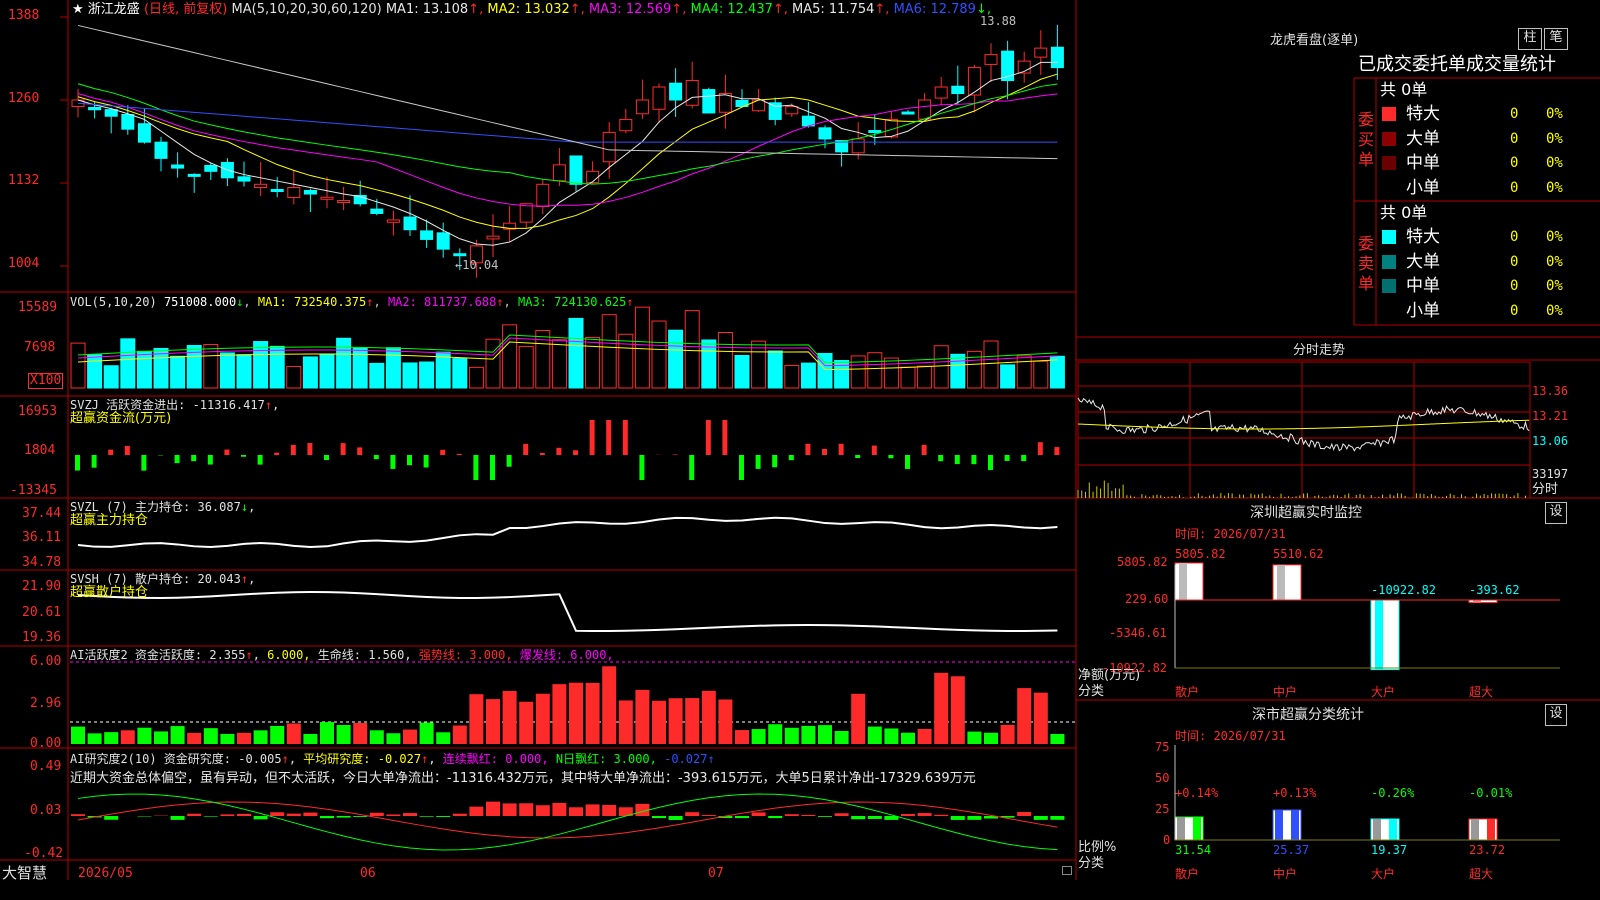  I want to click on sz-class-settings-button: 设, so click(1556, 715).